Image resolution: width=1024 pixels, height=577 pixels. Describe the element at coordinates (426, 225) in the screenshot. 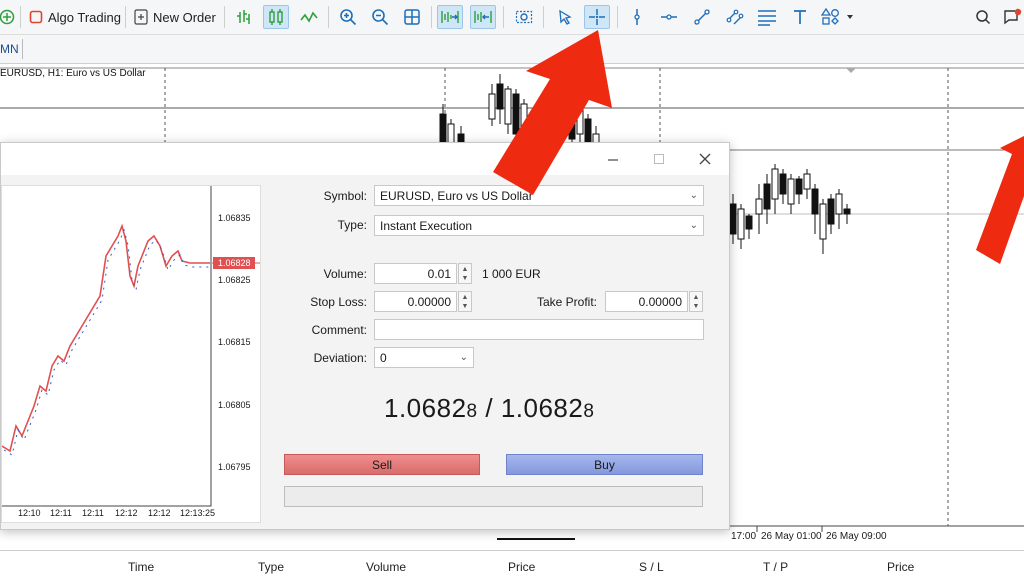

I see `type-value: Instant Execution` at that location.